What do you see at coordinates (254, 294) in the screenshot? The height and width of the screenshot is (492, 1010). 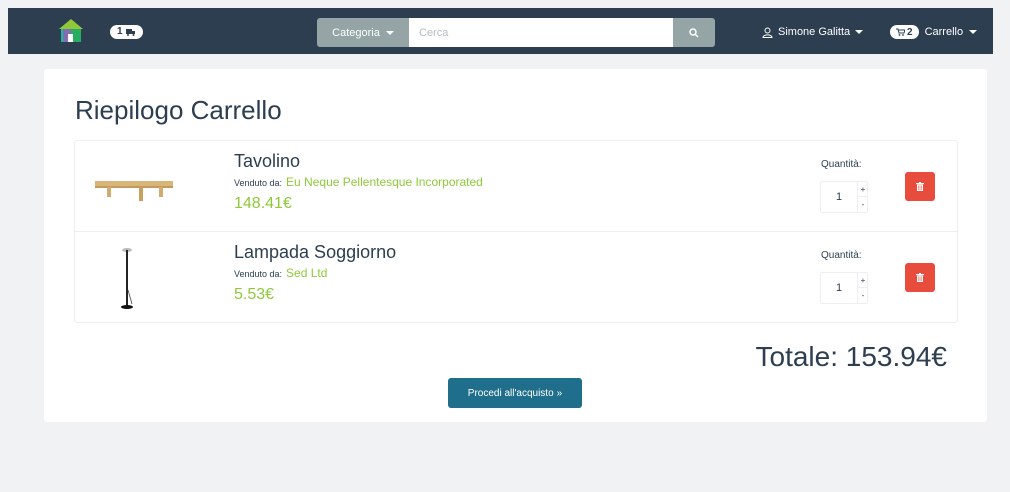 I see `product-price: 5.53€` at bounding box center [254, 294].